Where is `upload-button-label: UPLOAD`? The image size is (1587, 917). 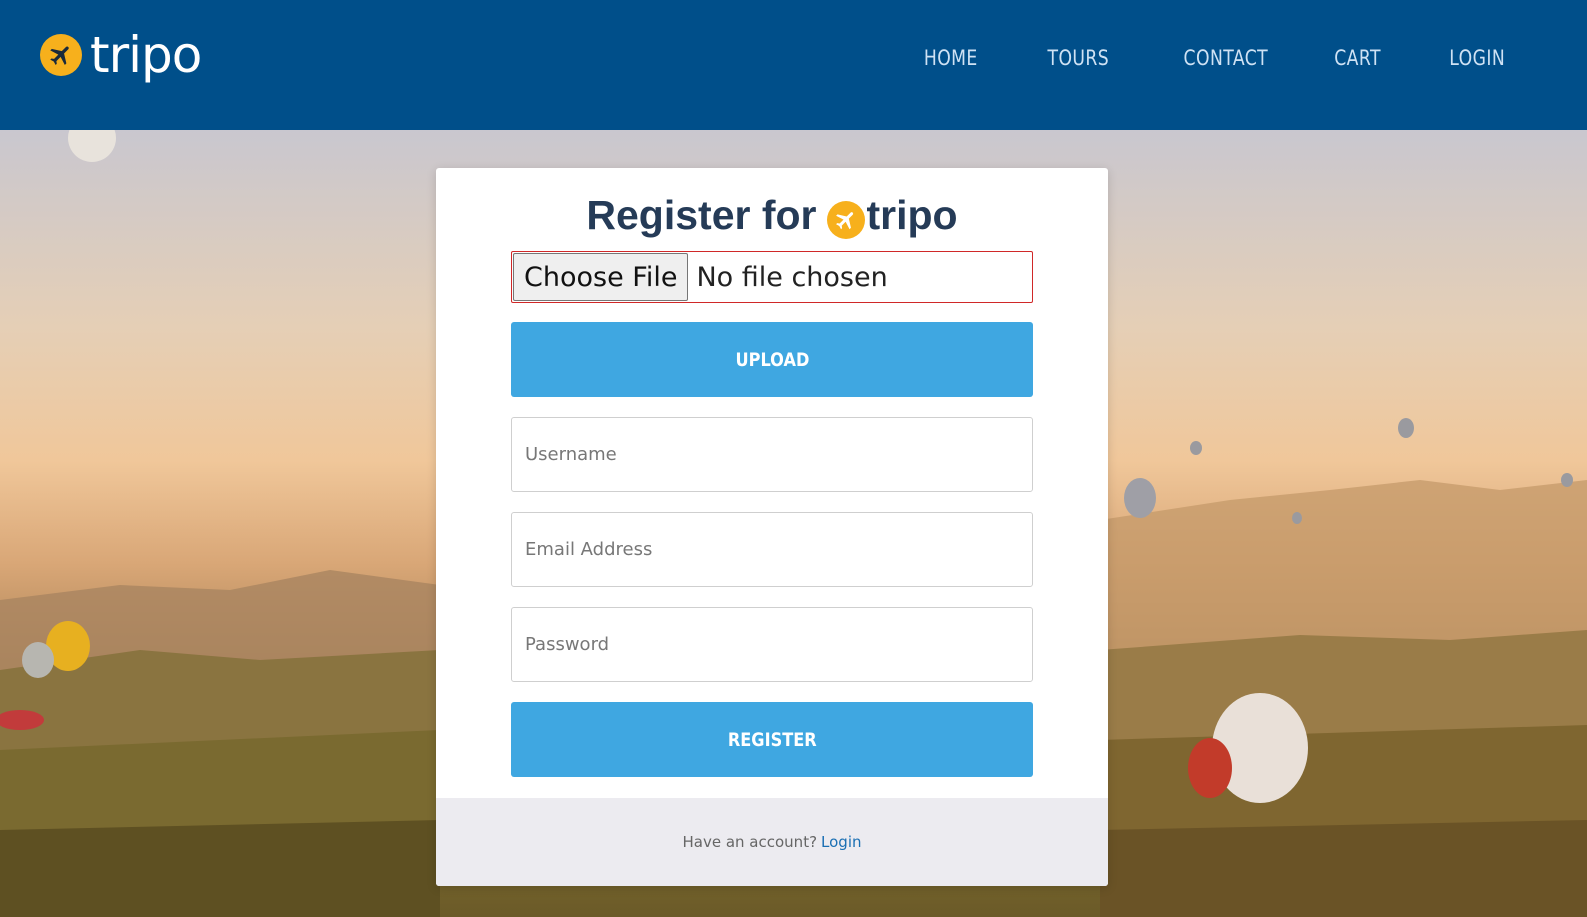 upload-button-label: UPLOAD is located at coordinates (772, 359).